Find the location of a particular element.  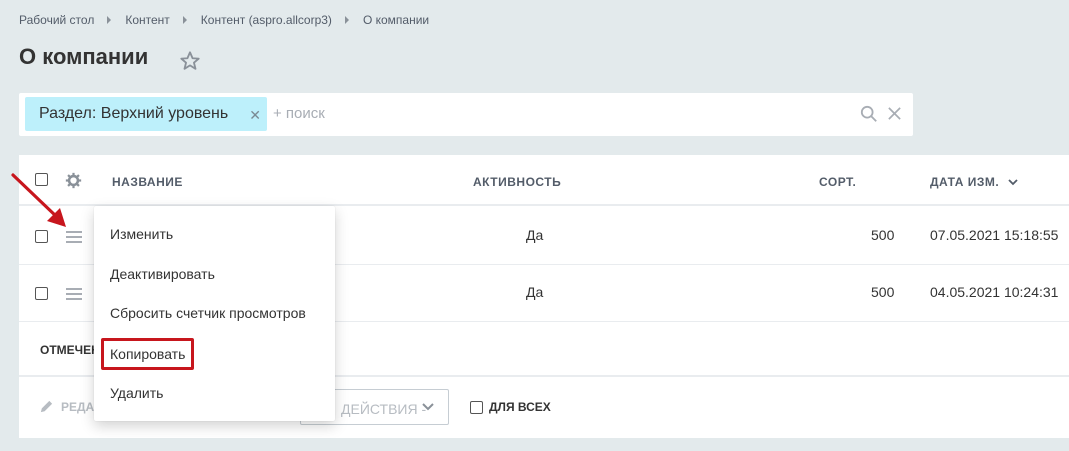

filter-tag-label: Раздел: Верхний уровень is located at coordinates (134, 113).